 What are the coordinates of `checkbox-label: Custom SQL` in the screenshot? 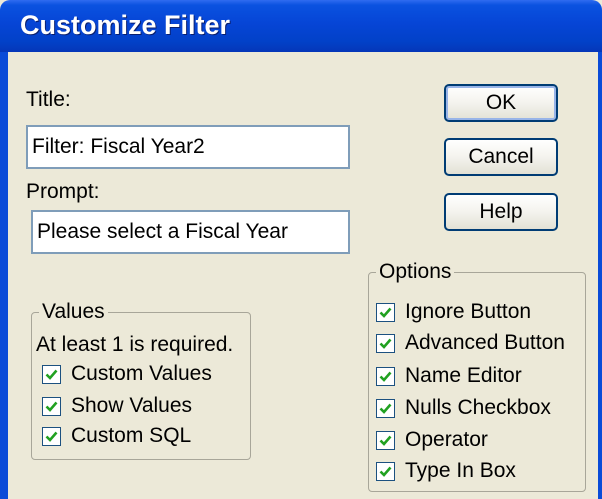 It's located at (131, 435).